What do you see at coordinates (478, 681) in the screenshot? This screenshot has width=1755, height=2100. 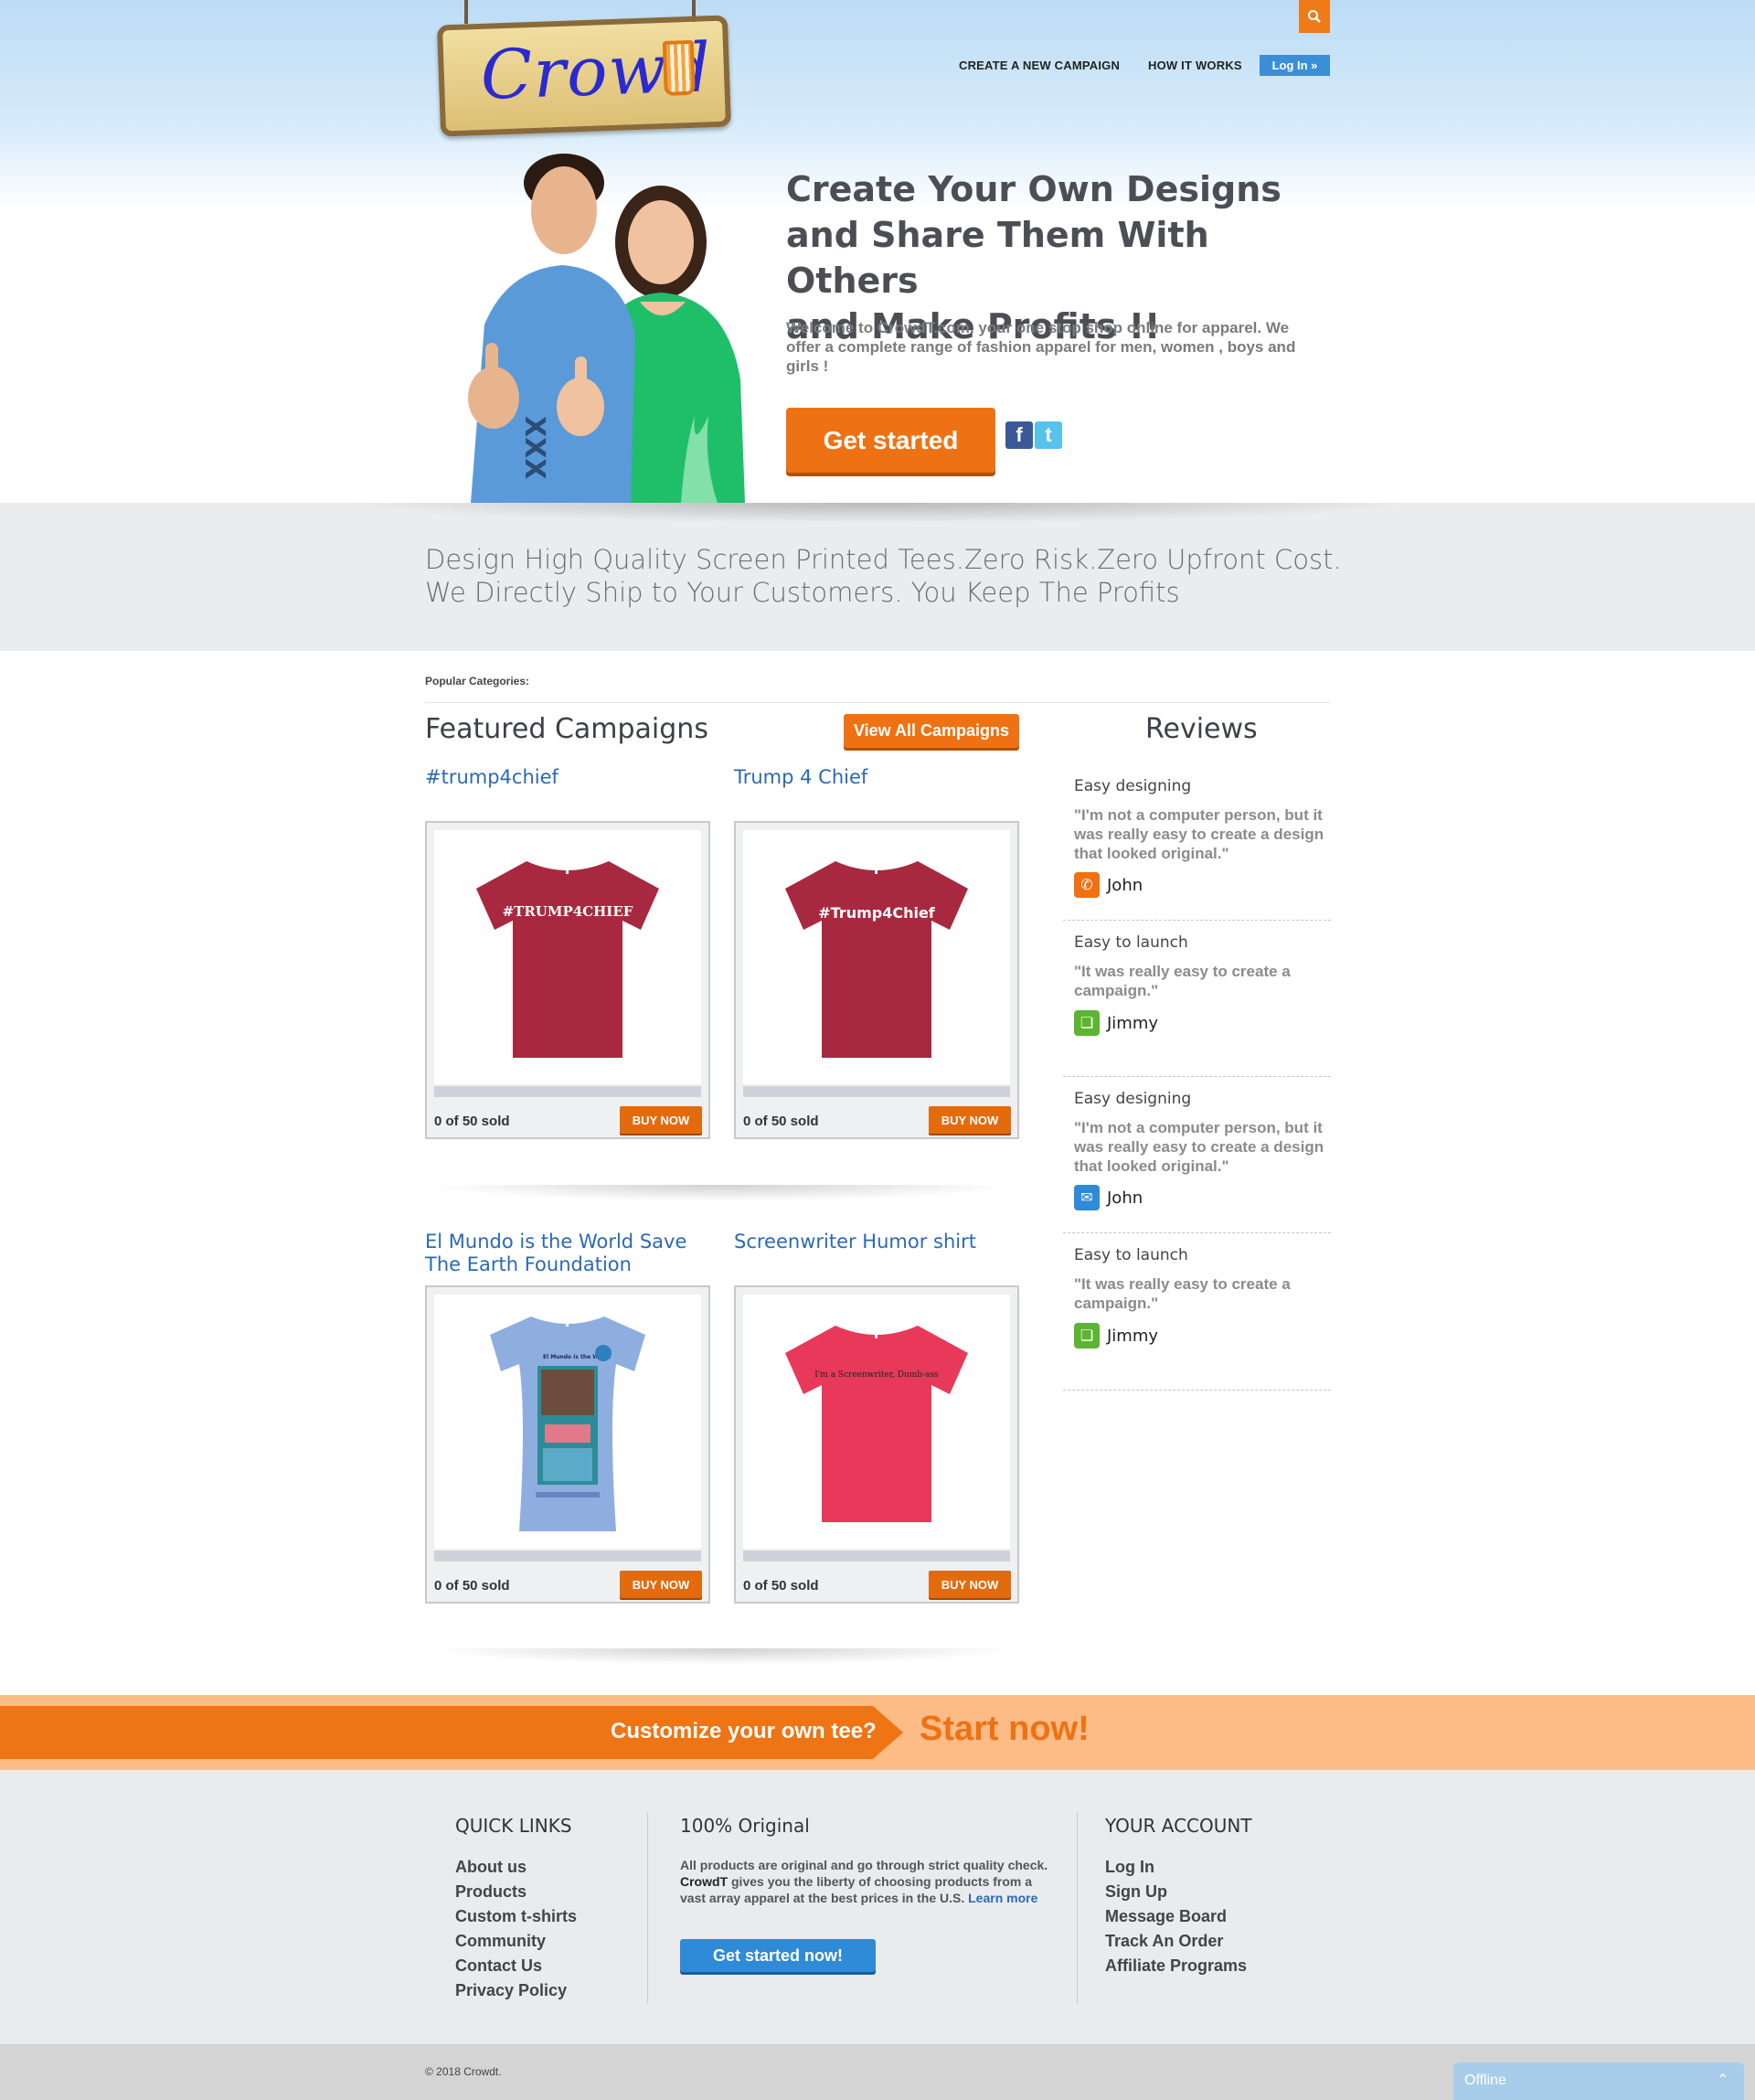 I see `popular-categories-label: Popular Categories:` at bounding box center [478, 681].